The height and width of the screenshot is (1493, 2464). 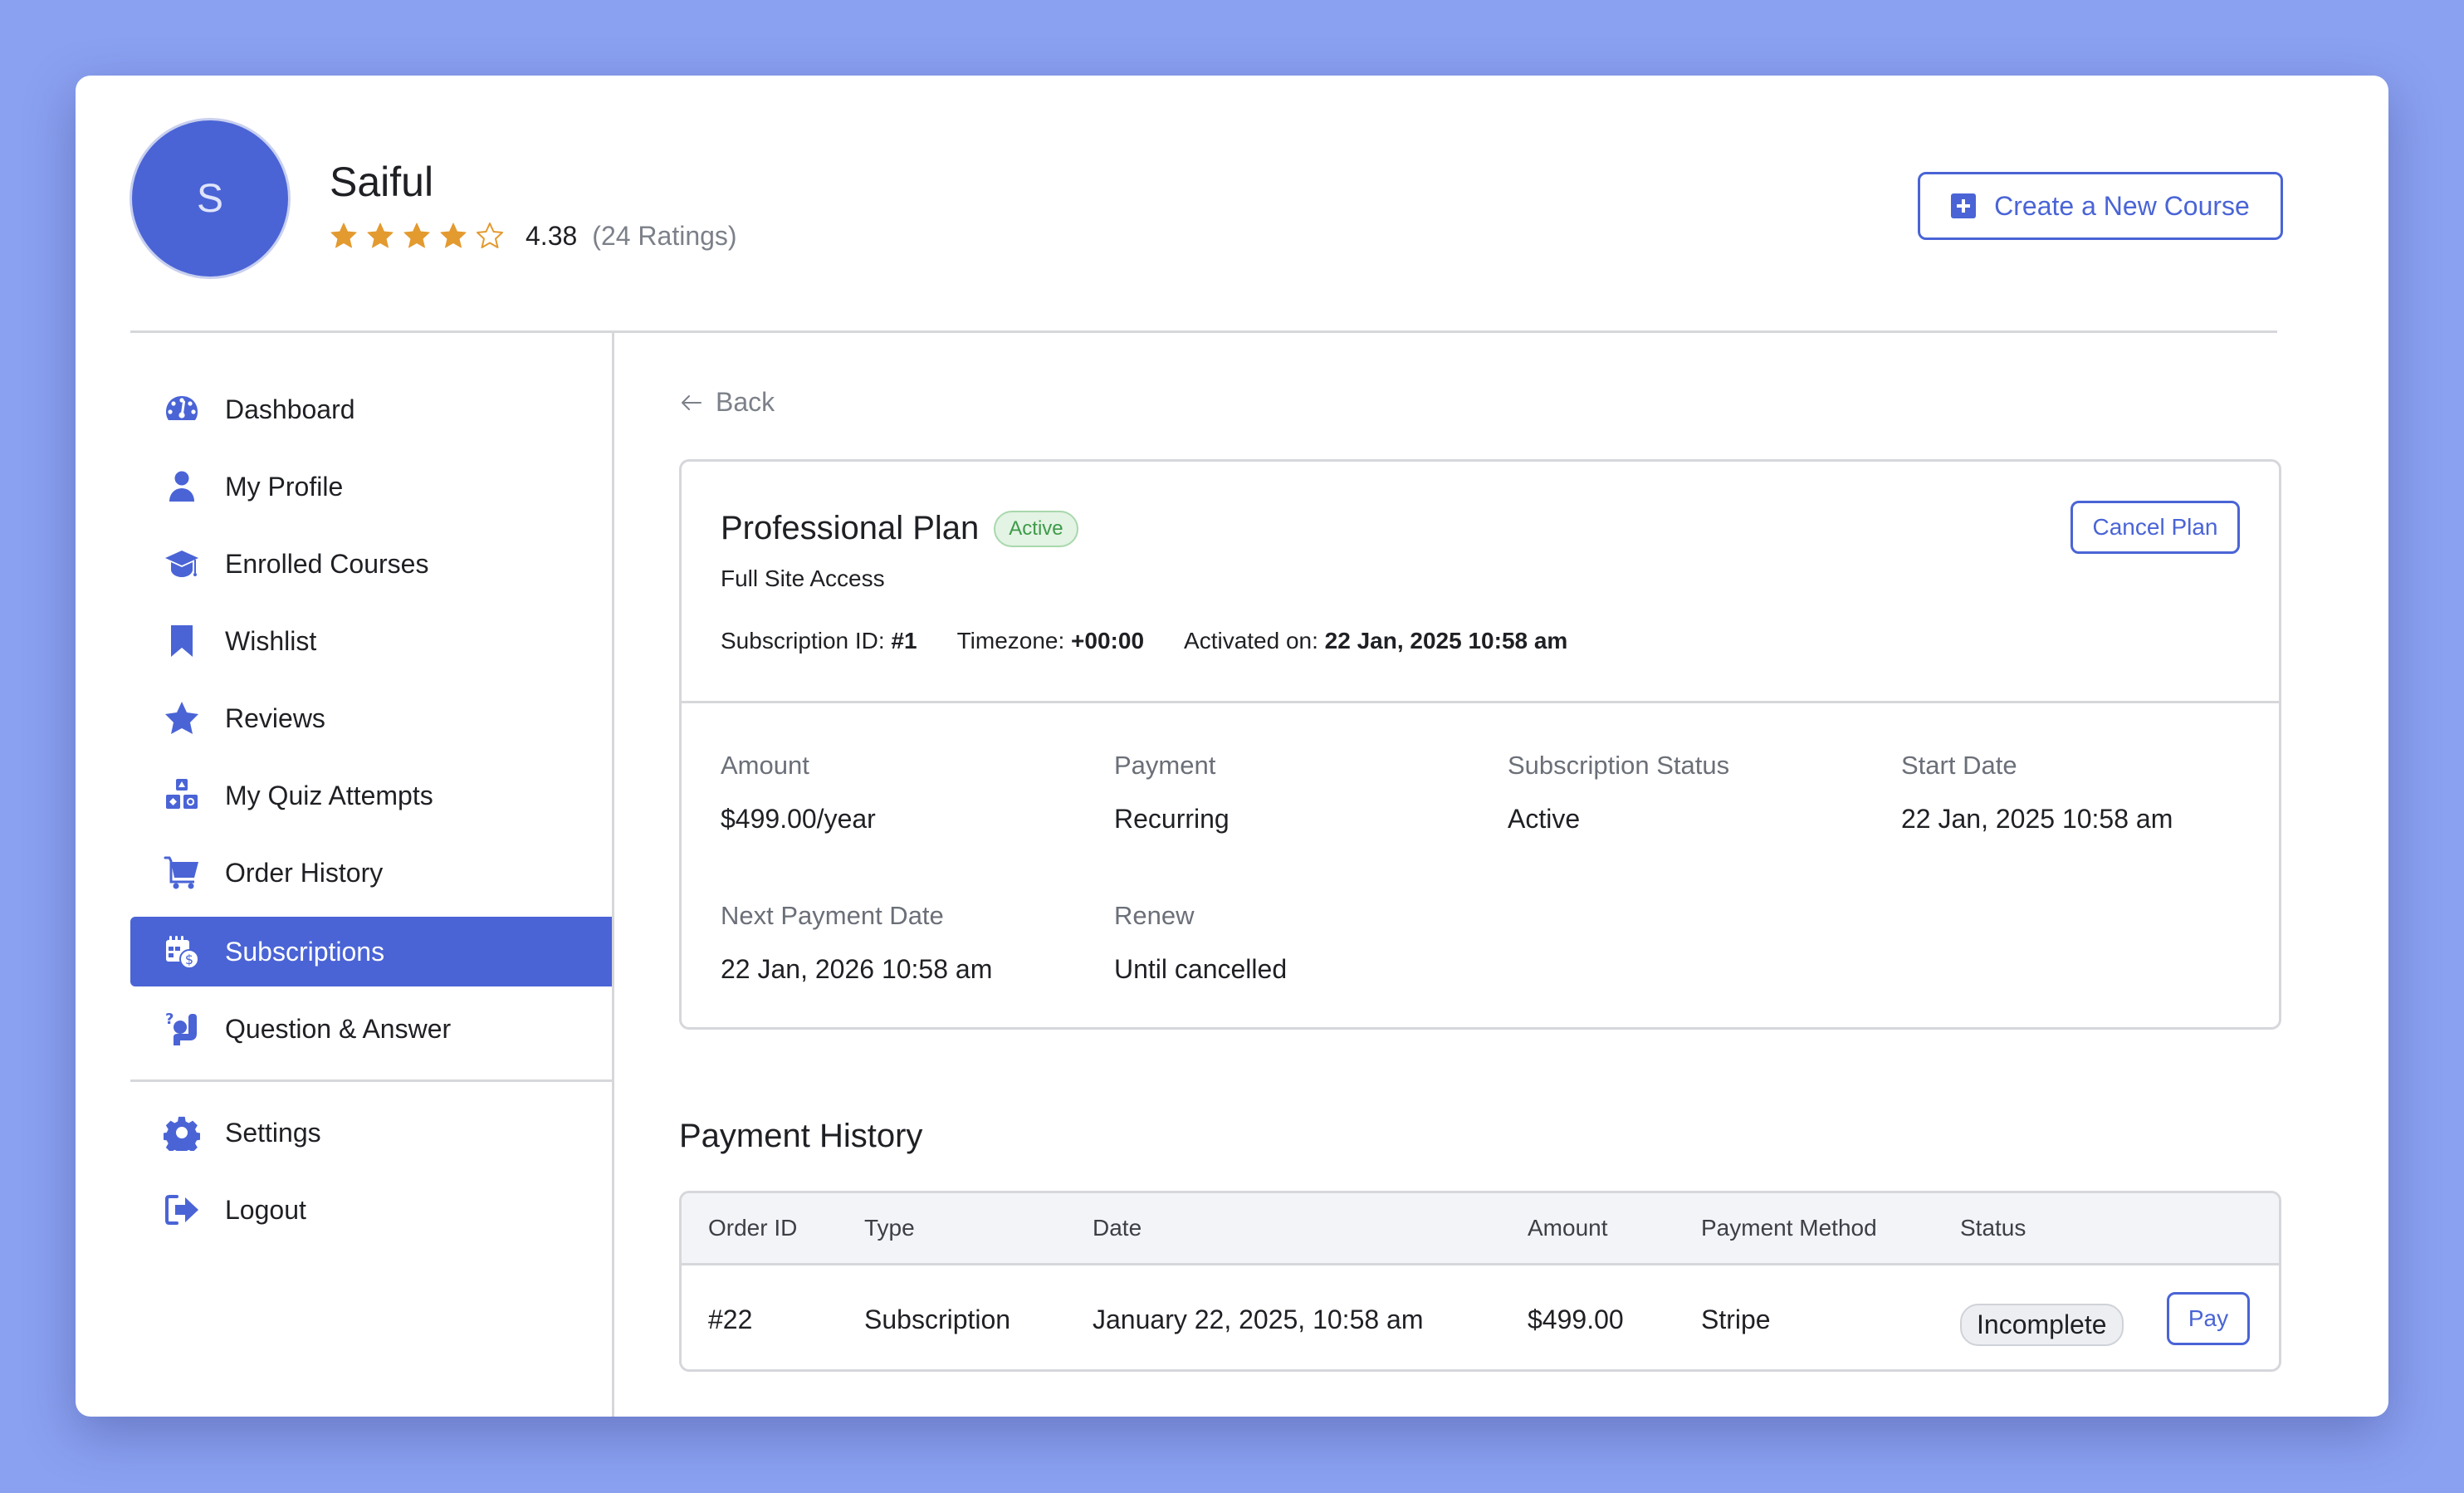 I want to click on sidebar-separator, so click(x=371, y=1080).